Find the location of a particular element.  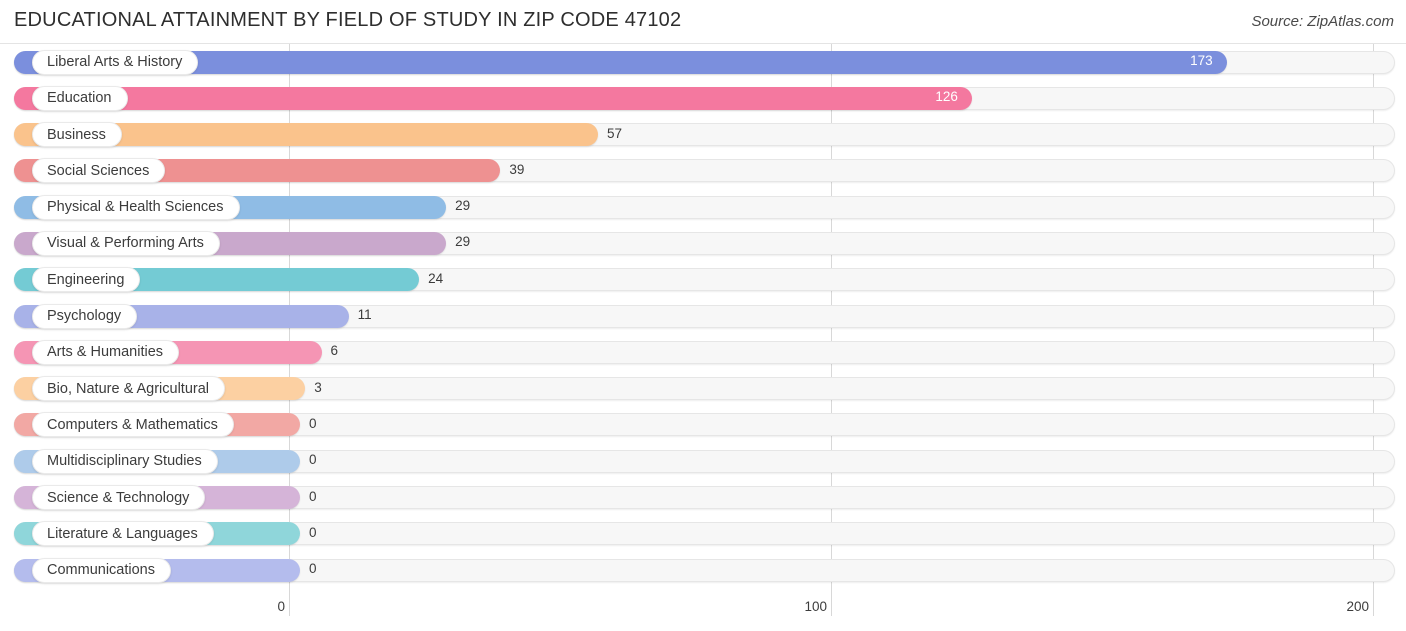

axis-tick-label: 200 is located at coordinates (1357, 606).